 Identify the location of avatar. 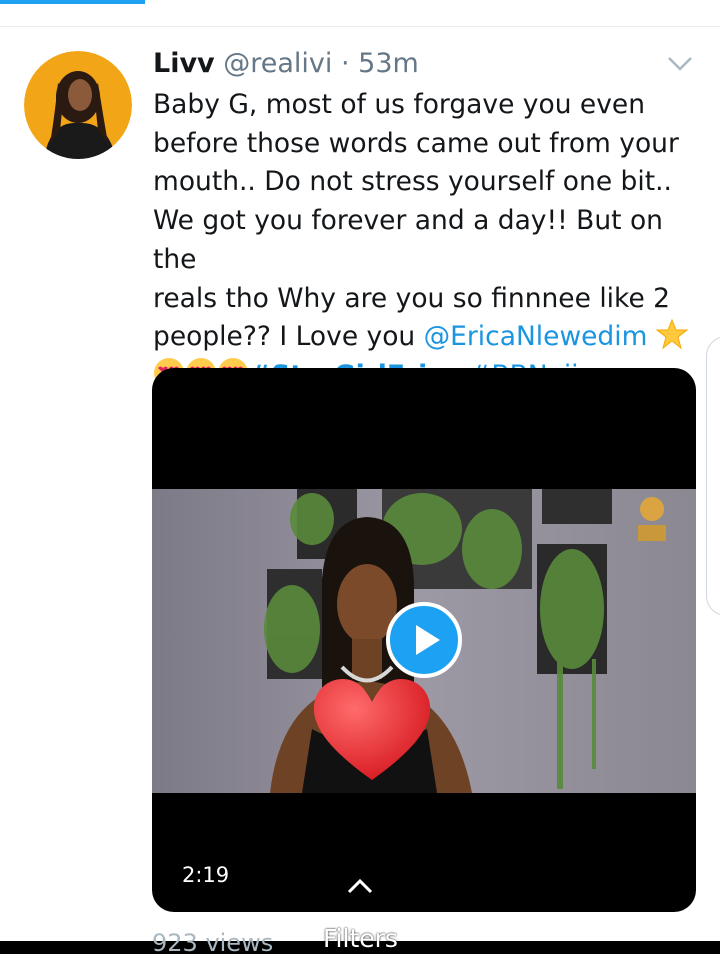
(78, 105).